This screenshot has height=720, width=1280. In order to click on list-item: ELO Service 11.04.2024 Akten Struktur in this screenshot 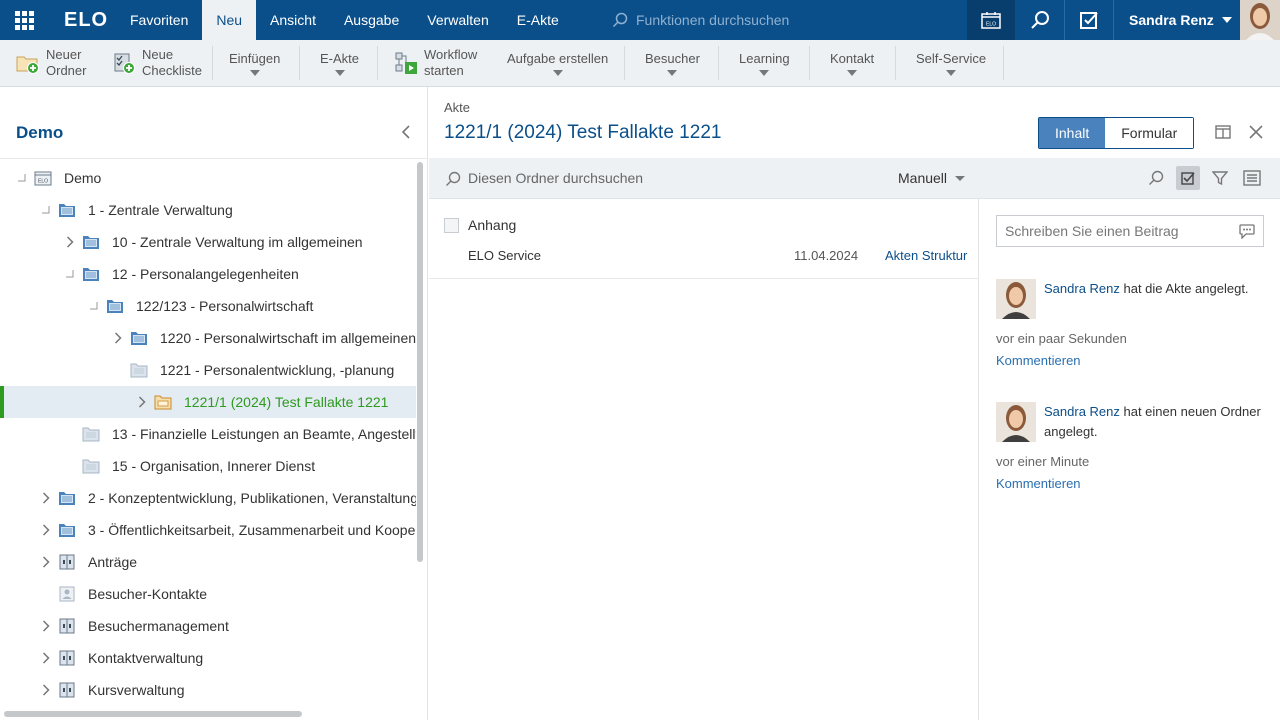, I will do `click(704, 259)`.